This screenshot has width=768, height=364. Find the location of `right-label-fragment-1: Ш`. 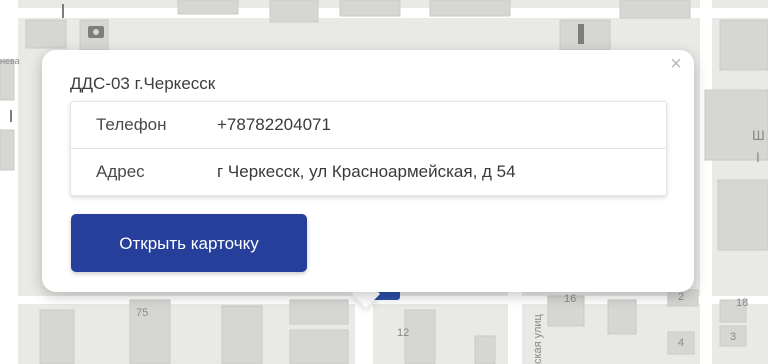

right-label-fragment-1: Ш is located at coordinates (758, 135).